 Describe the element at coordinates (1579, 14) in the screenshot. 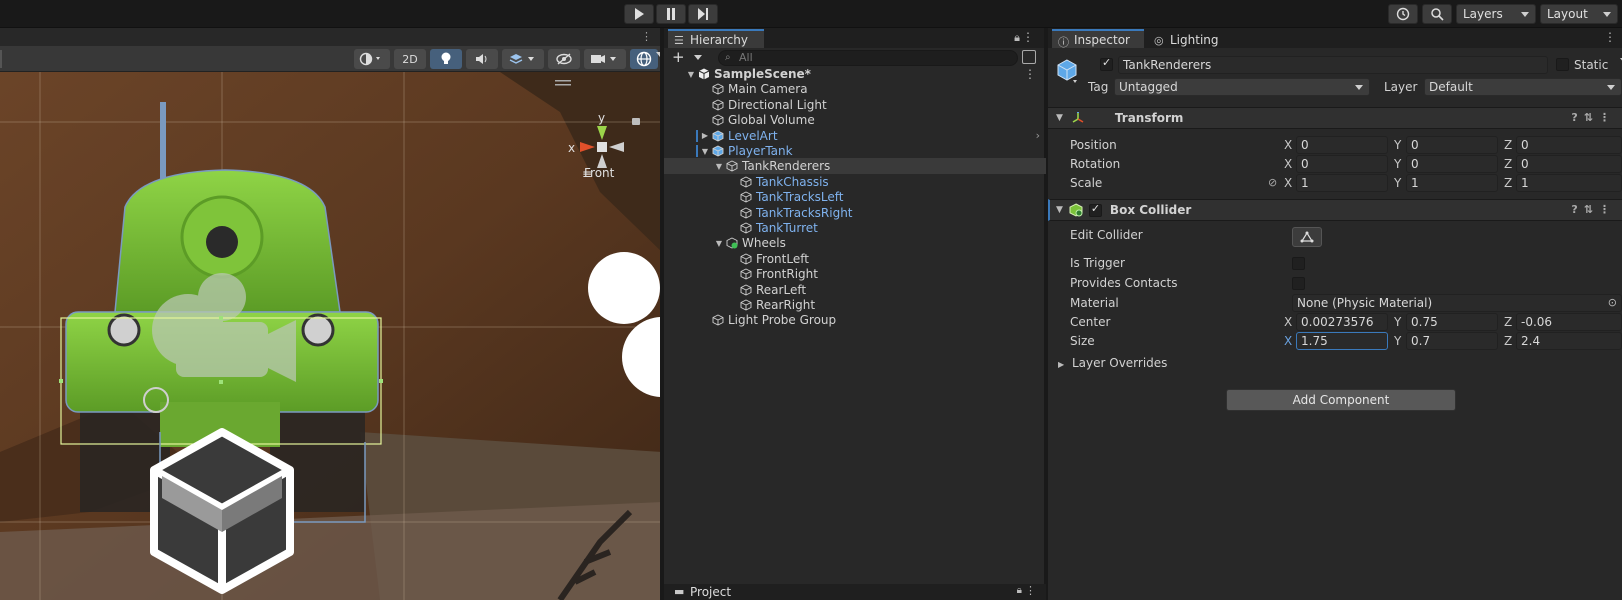

I see `layout-dropdown: Layout` at that location.